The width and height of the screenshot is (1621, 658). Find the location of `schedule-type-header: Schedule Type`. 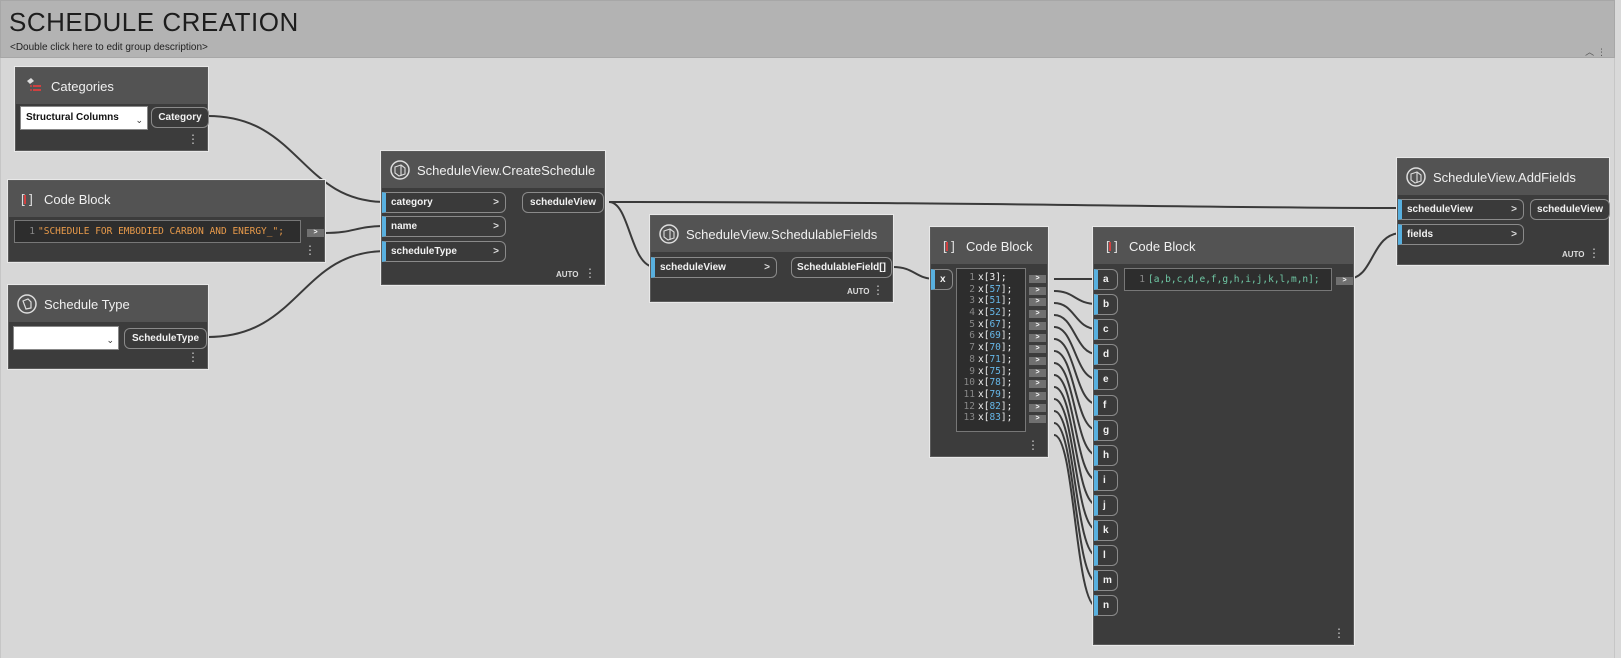

schedule-type-header: Schedule Type is located at coordinates (108, 304).